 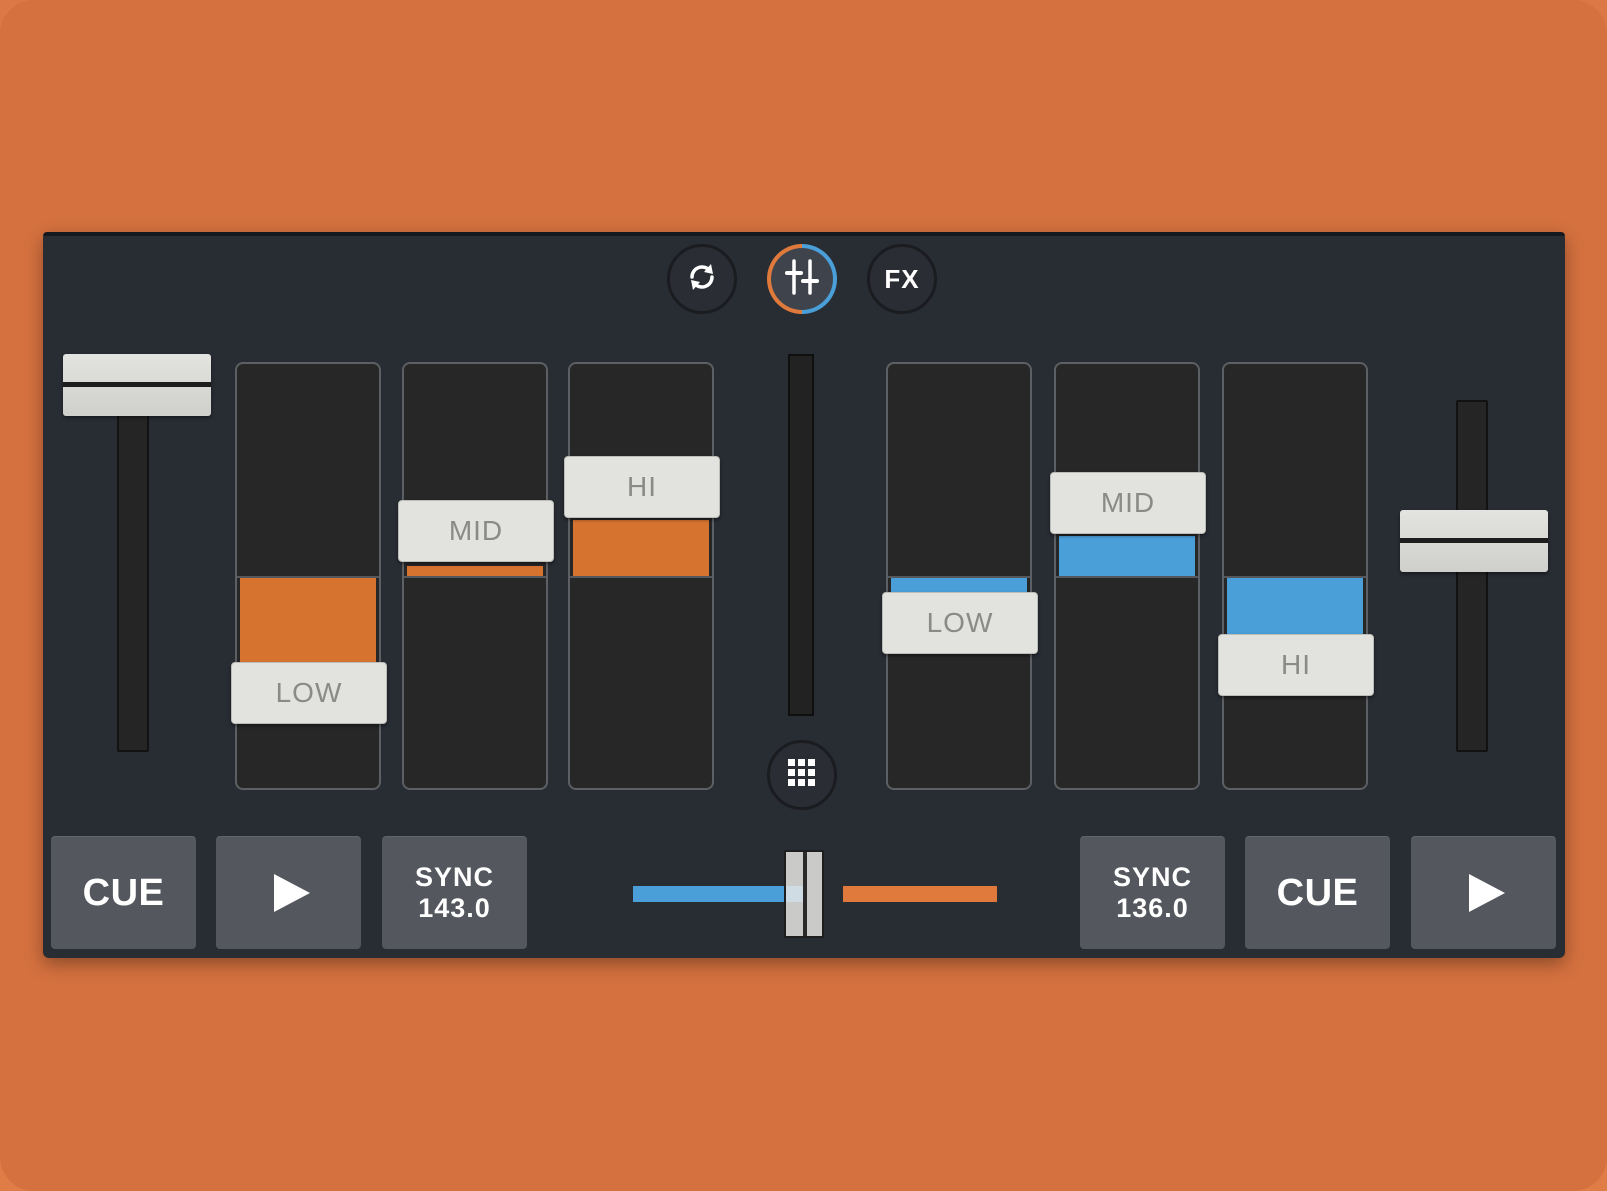 I want to click on mixer-button, so click(x=802, y=279).